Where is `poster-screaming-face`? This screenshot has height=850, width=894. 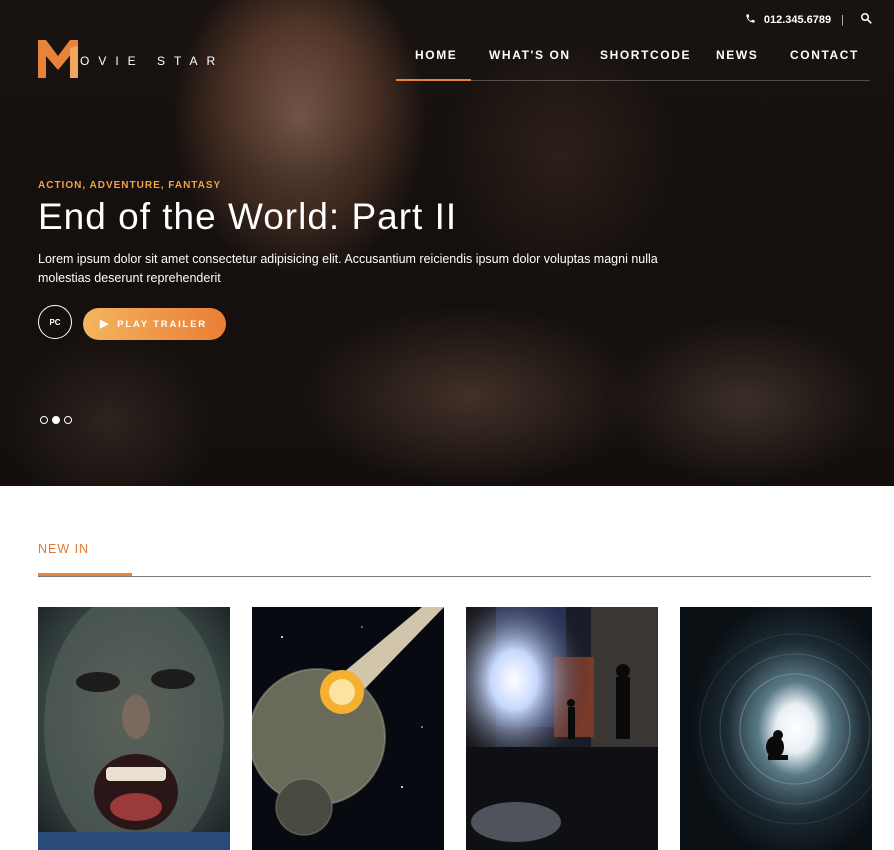
poster-screaming-face is located at coordinates (134, 728).